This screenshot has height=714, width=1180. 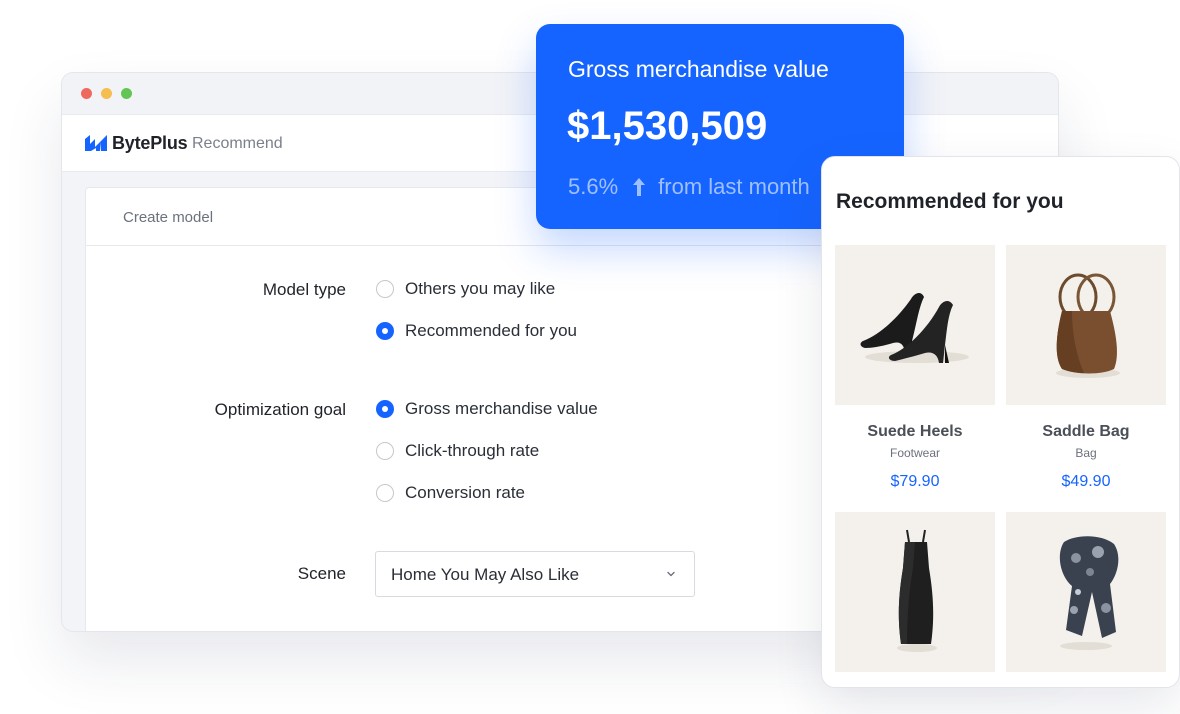 What do you see at coordinates (280, 409) in the screenshot?
I see `optimization-goal-label: Optimization goal` at bounding box center [280, 409].